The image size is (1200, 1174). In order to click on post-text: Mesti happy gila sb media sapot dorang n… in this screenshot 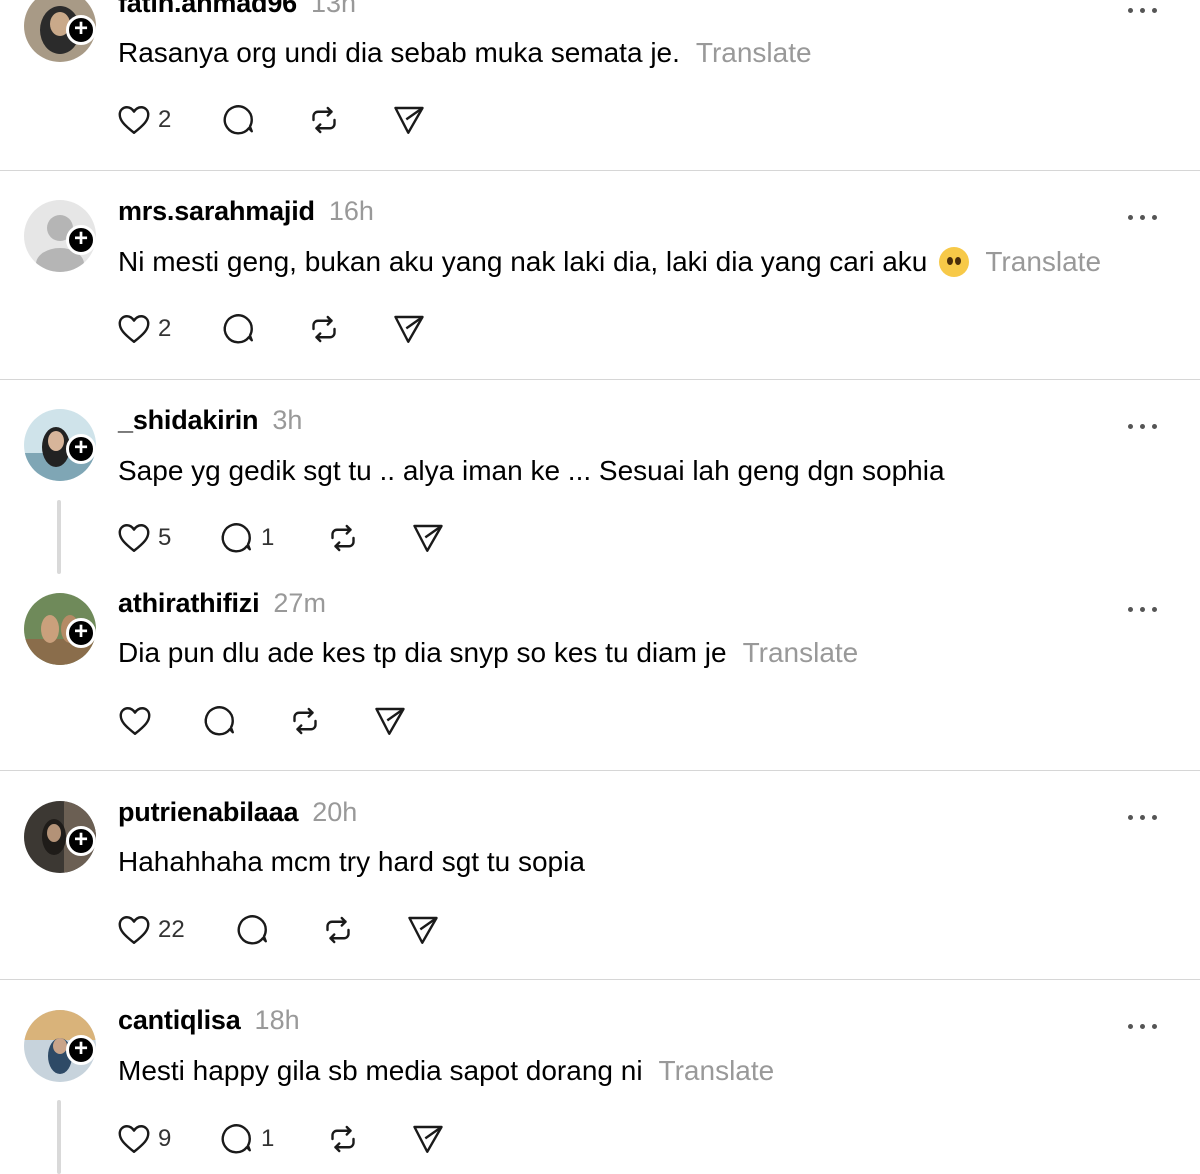, I will do `click(446, 1071)`.